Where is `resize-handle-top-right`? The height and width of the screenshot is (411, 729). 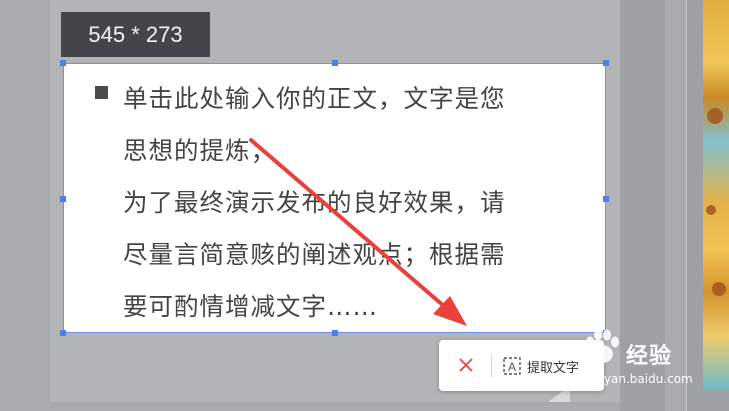 resize-handle-top-right is located at coordinates (606, 63).